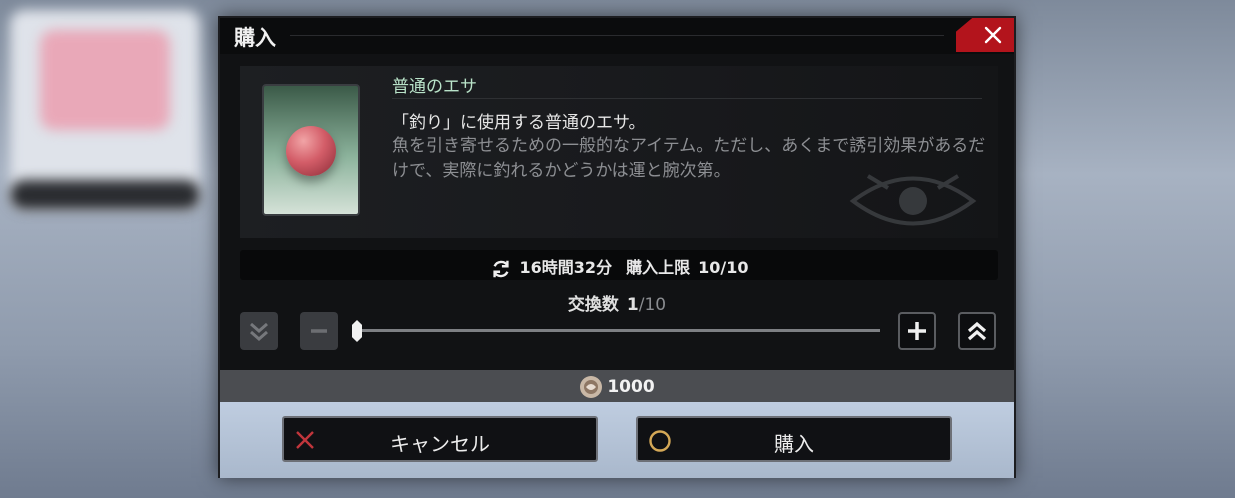 The height and width of the screenshot is (498, 1235). Describe the element at coordinates (357, 331) in the screenshot. I see `quantity-slider-handle` at that location.